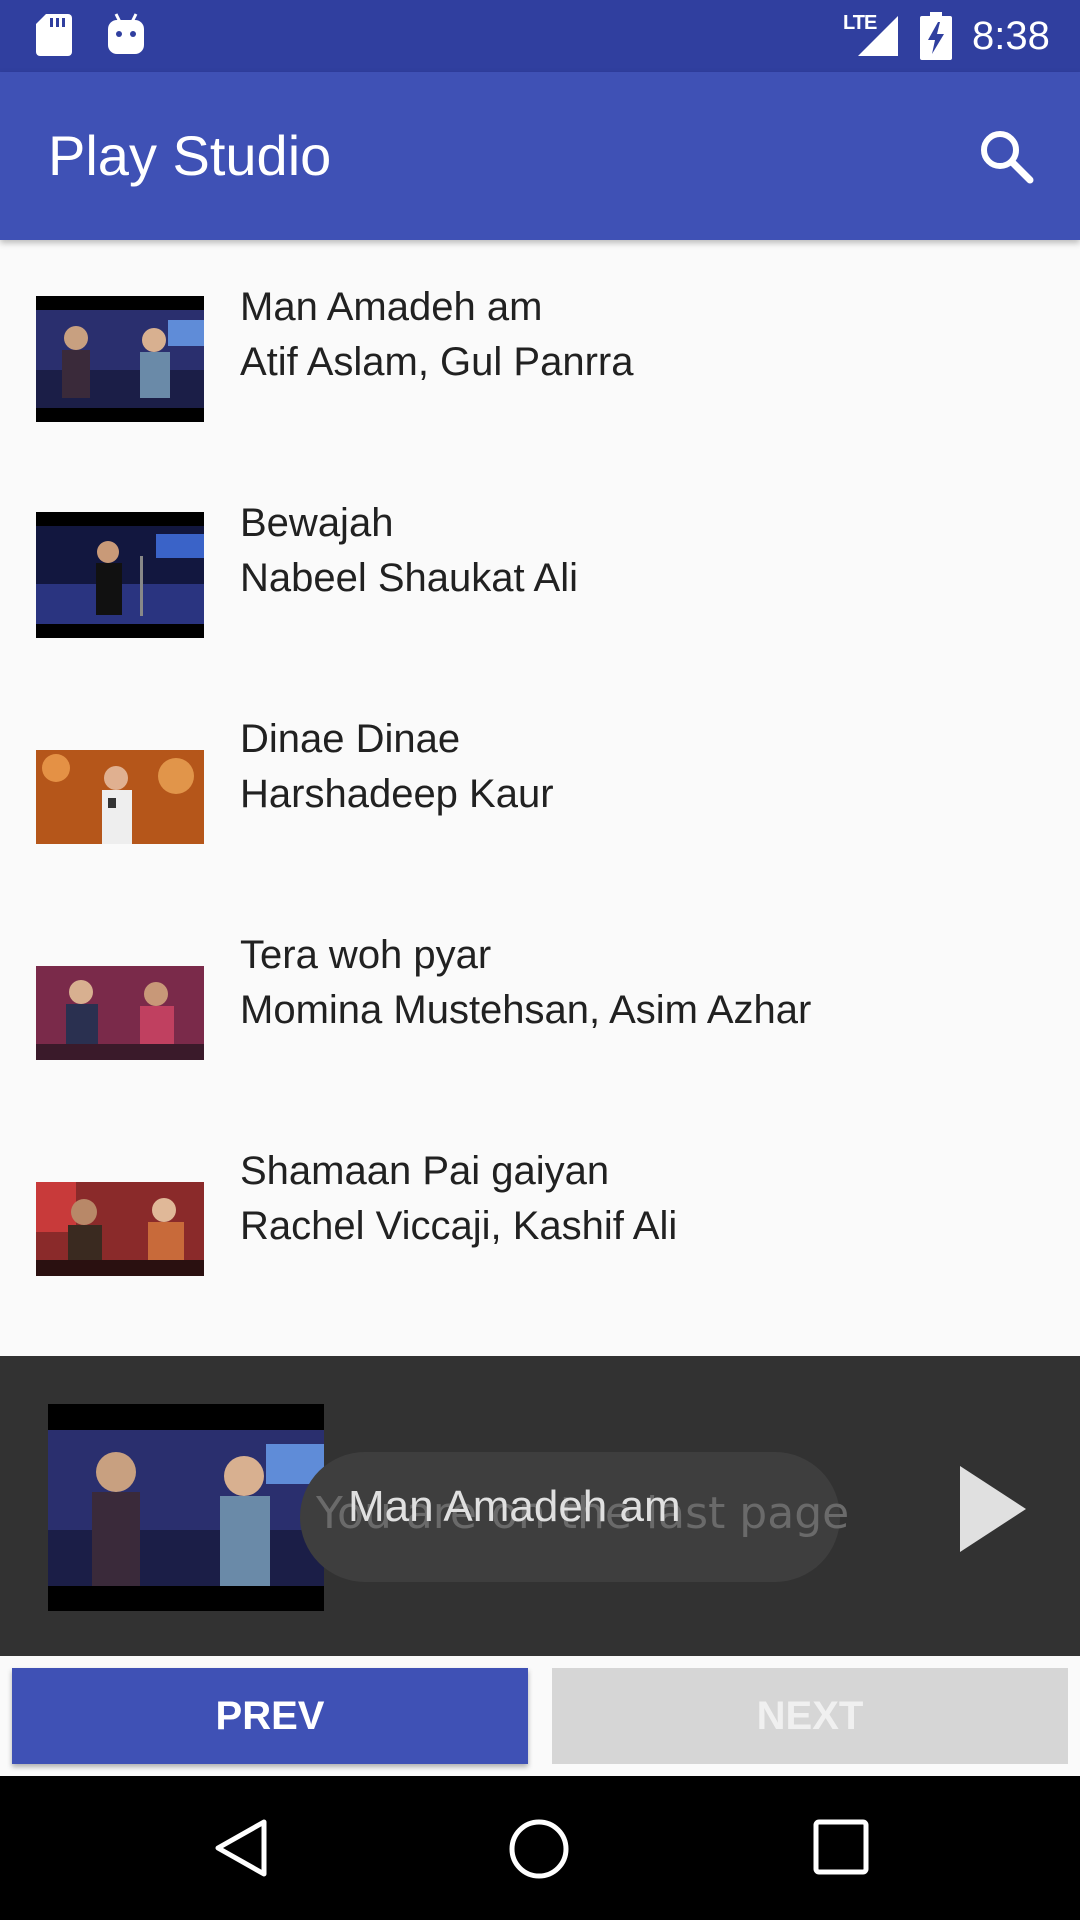 The image size is (1080, 1920). I want to click on song-info: Man Amadeh am Atif Aslam, Gul Panrra, so click(436, 335).